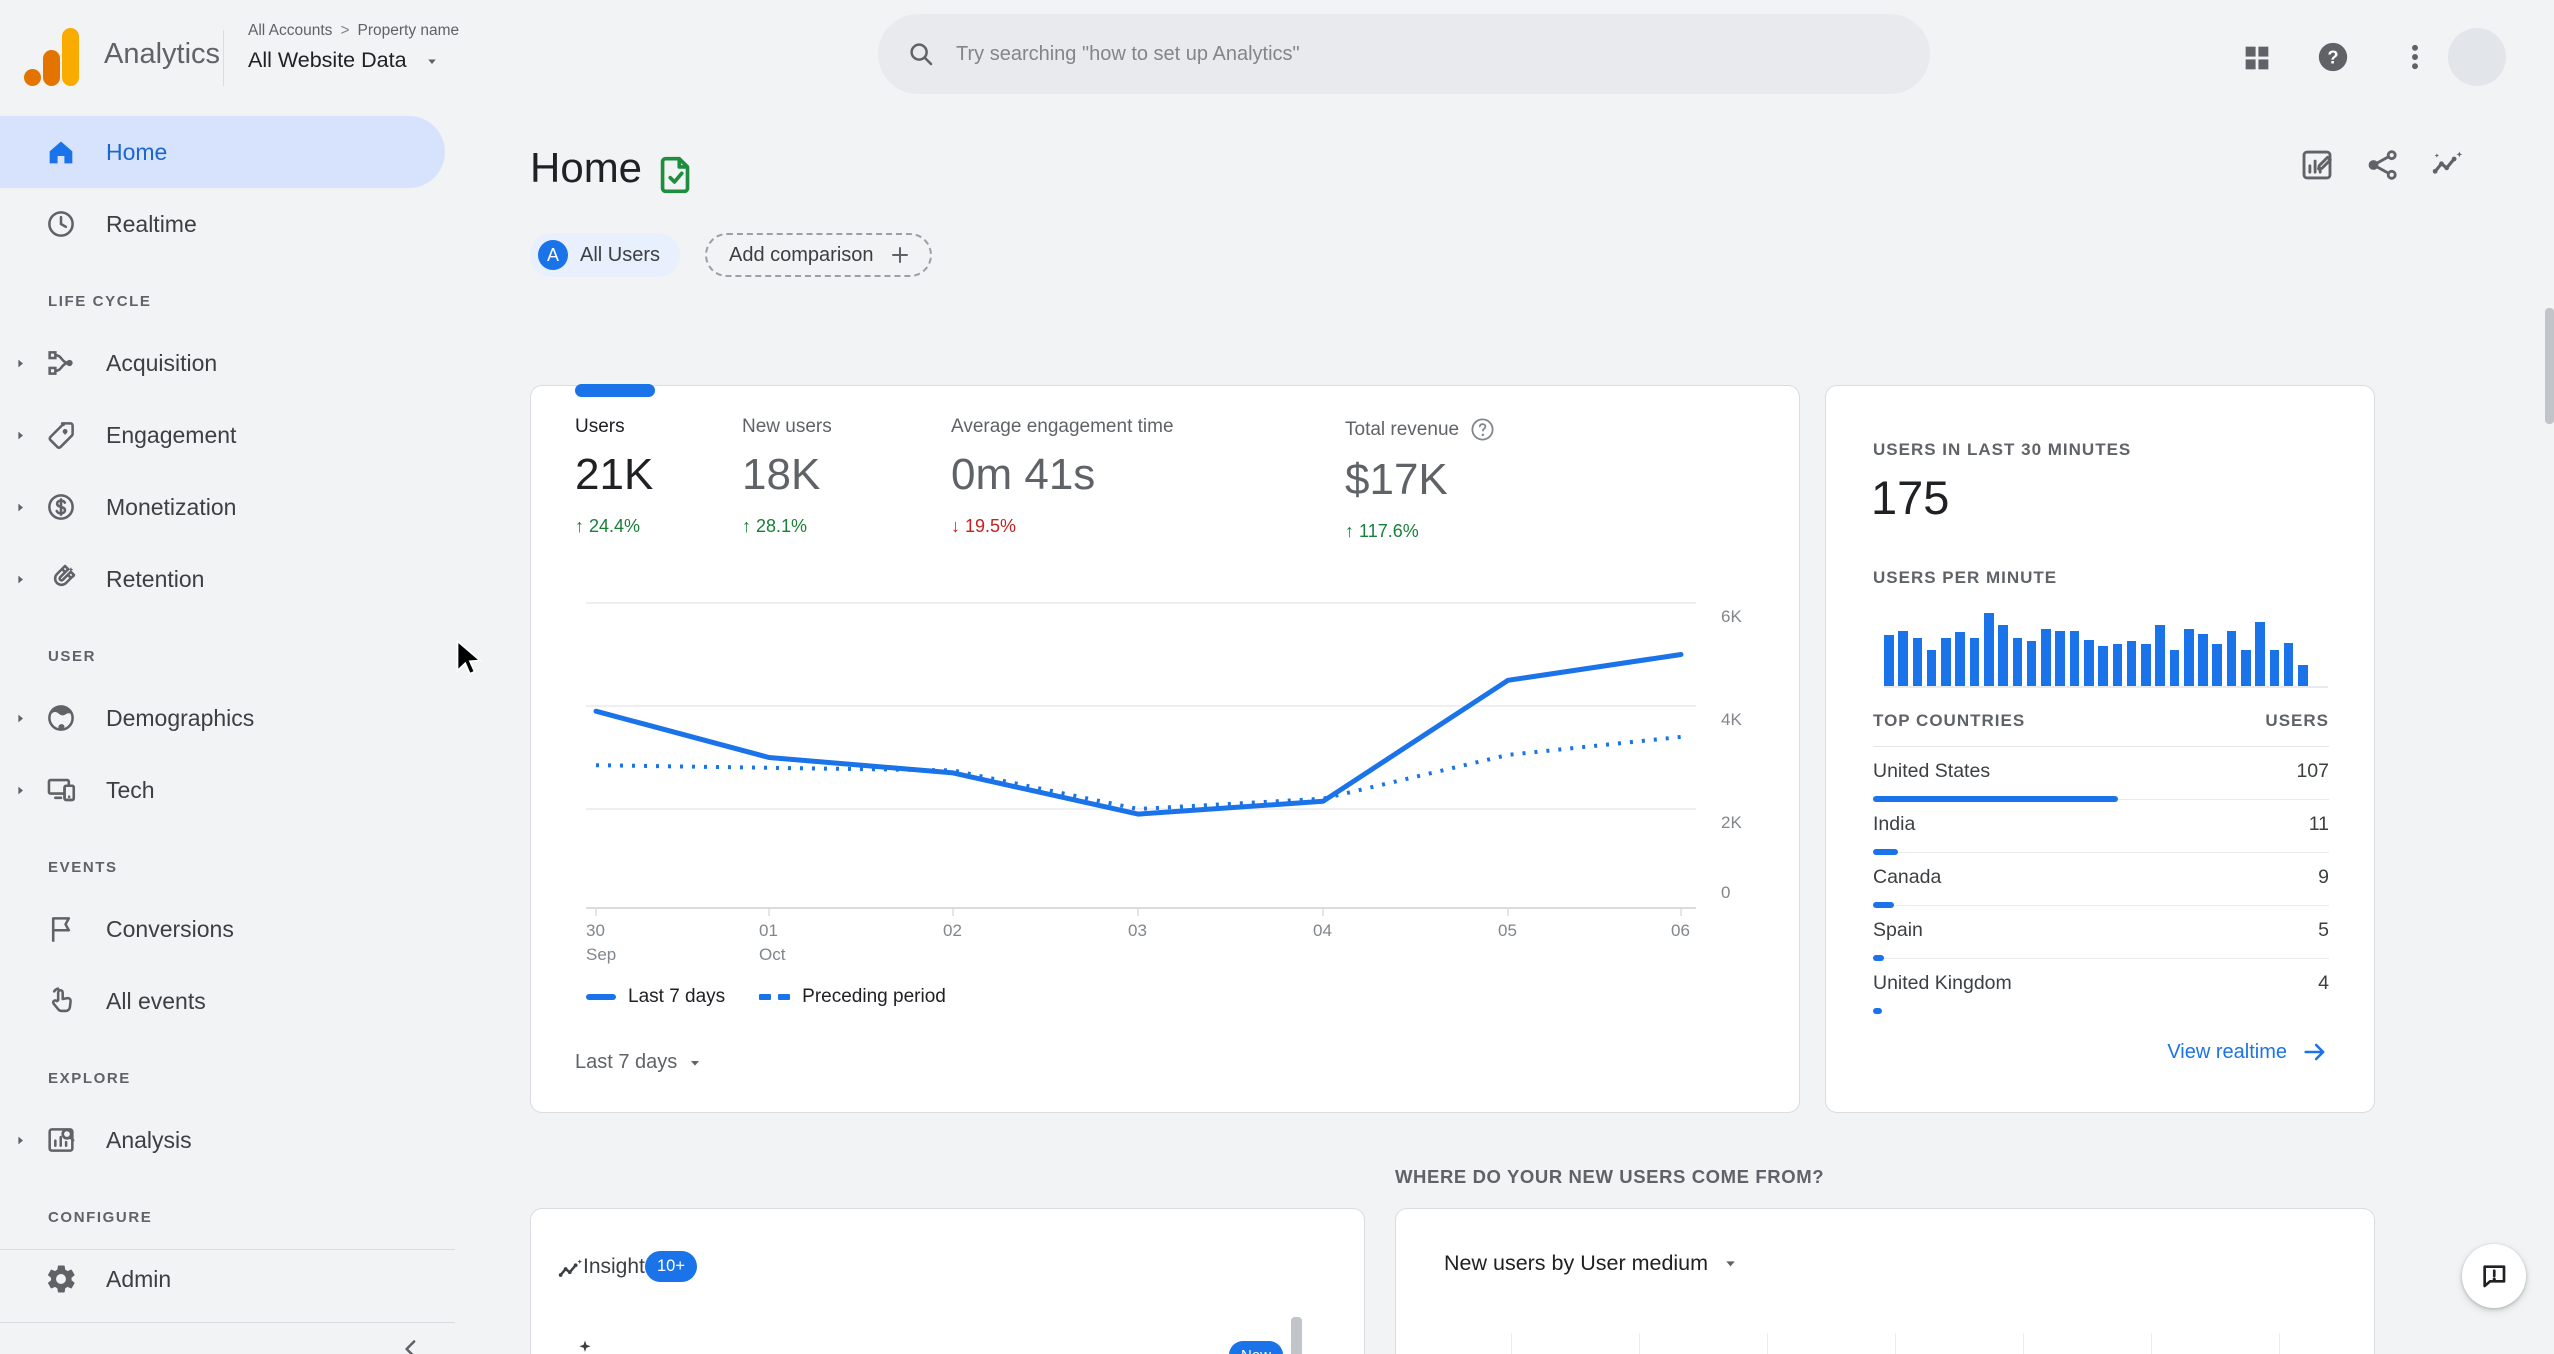 The image size is (2554, 1354). What do you see at coordinates (1894, 824) in the screenshot?
I see `country-name: India` at bounding box center [1894, 824].